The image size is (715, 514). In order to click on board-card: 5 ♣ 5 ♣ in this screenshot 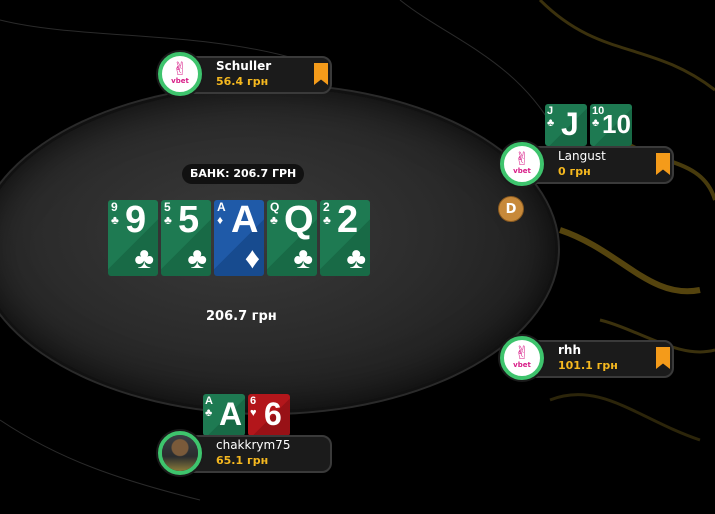, I will do `click(186, 238)`.